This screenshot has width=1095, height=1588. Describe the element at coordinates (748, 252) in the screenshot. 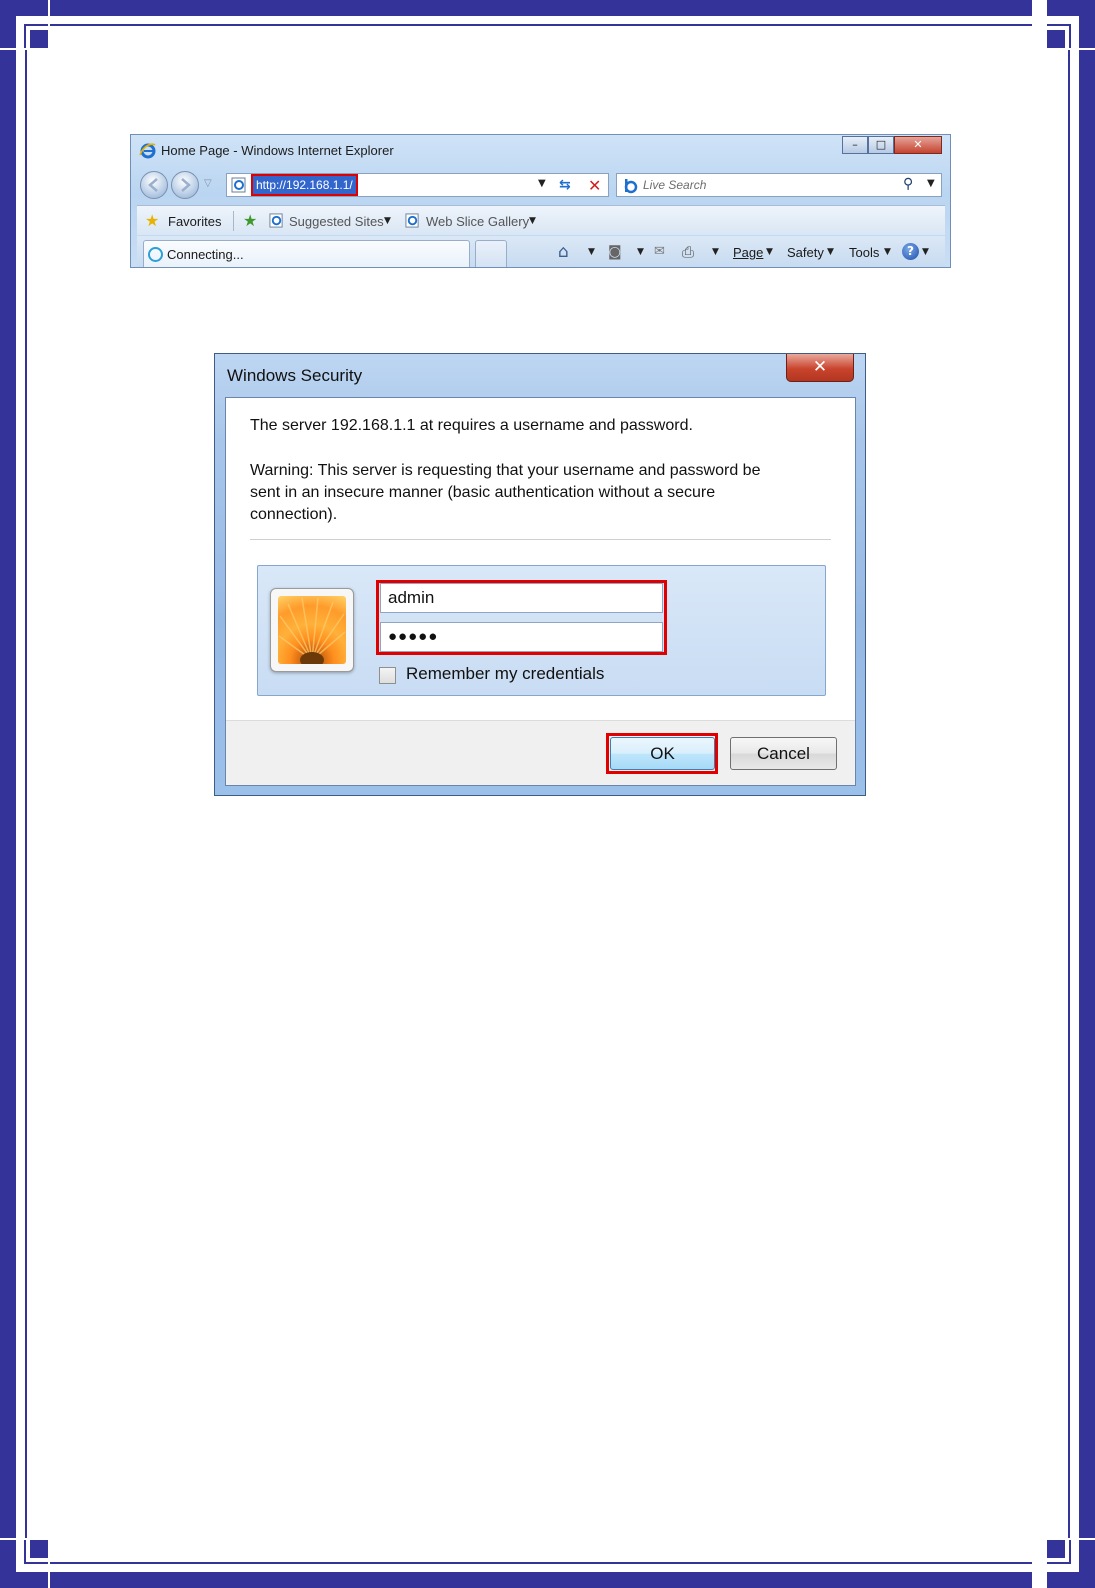

I see `page-menu: Page` at that location.